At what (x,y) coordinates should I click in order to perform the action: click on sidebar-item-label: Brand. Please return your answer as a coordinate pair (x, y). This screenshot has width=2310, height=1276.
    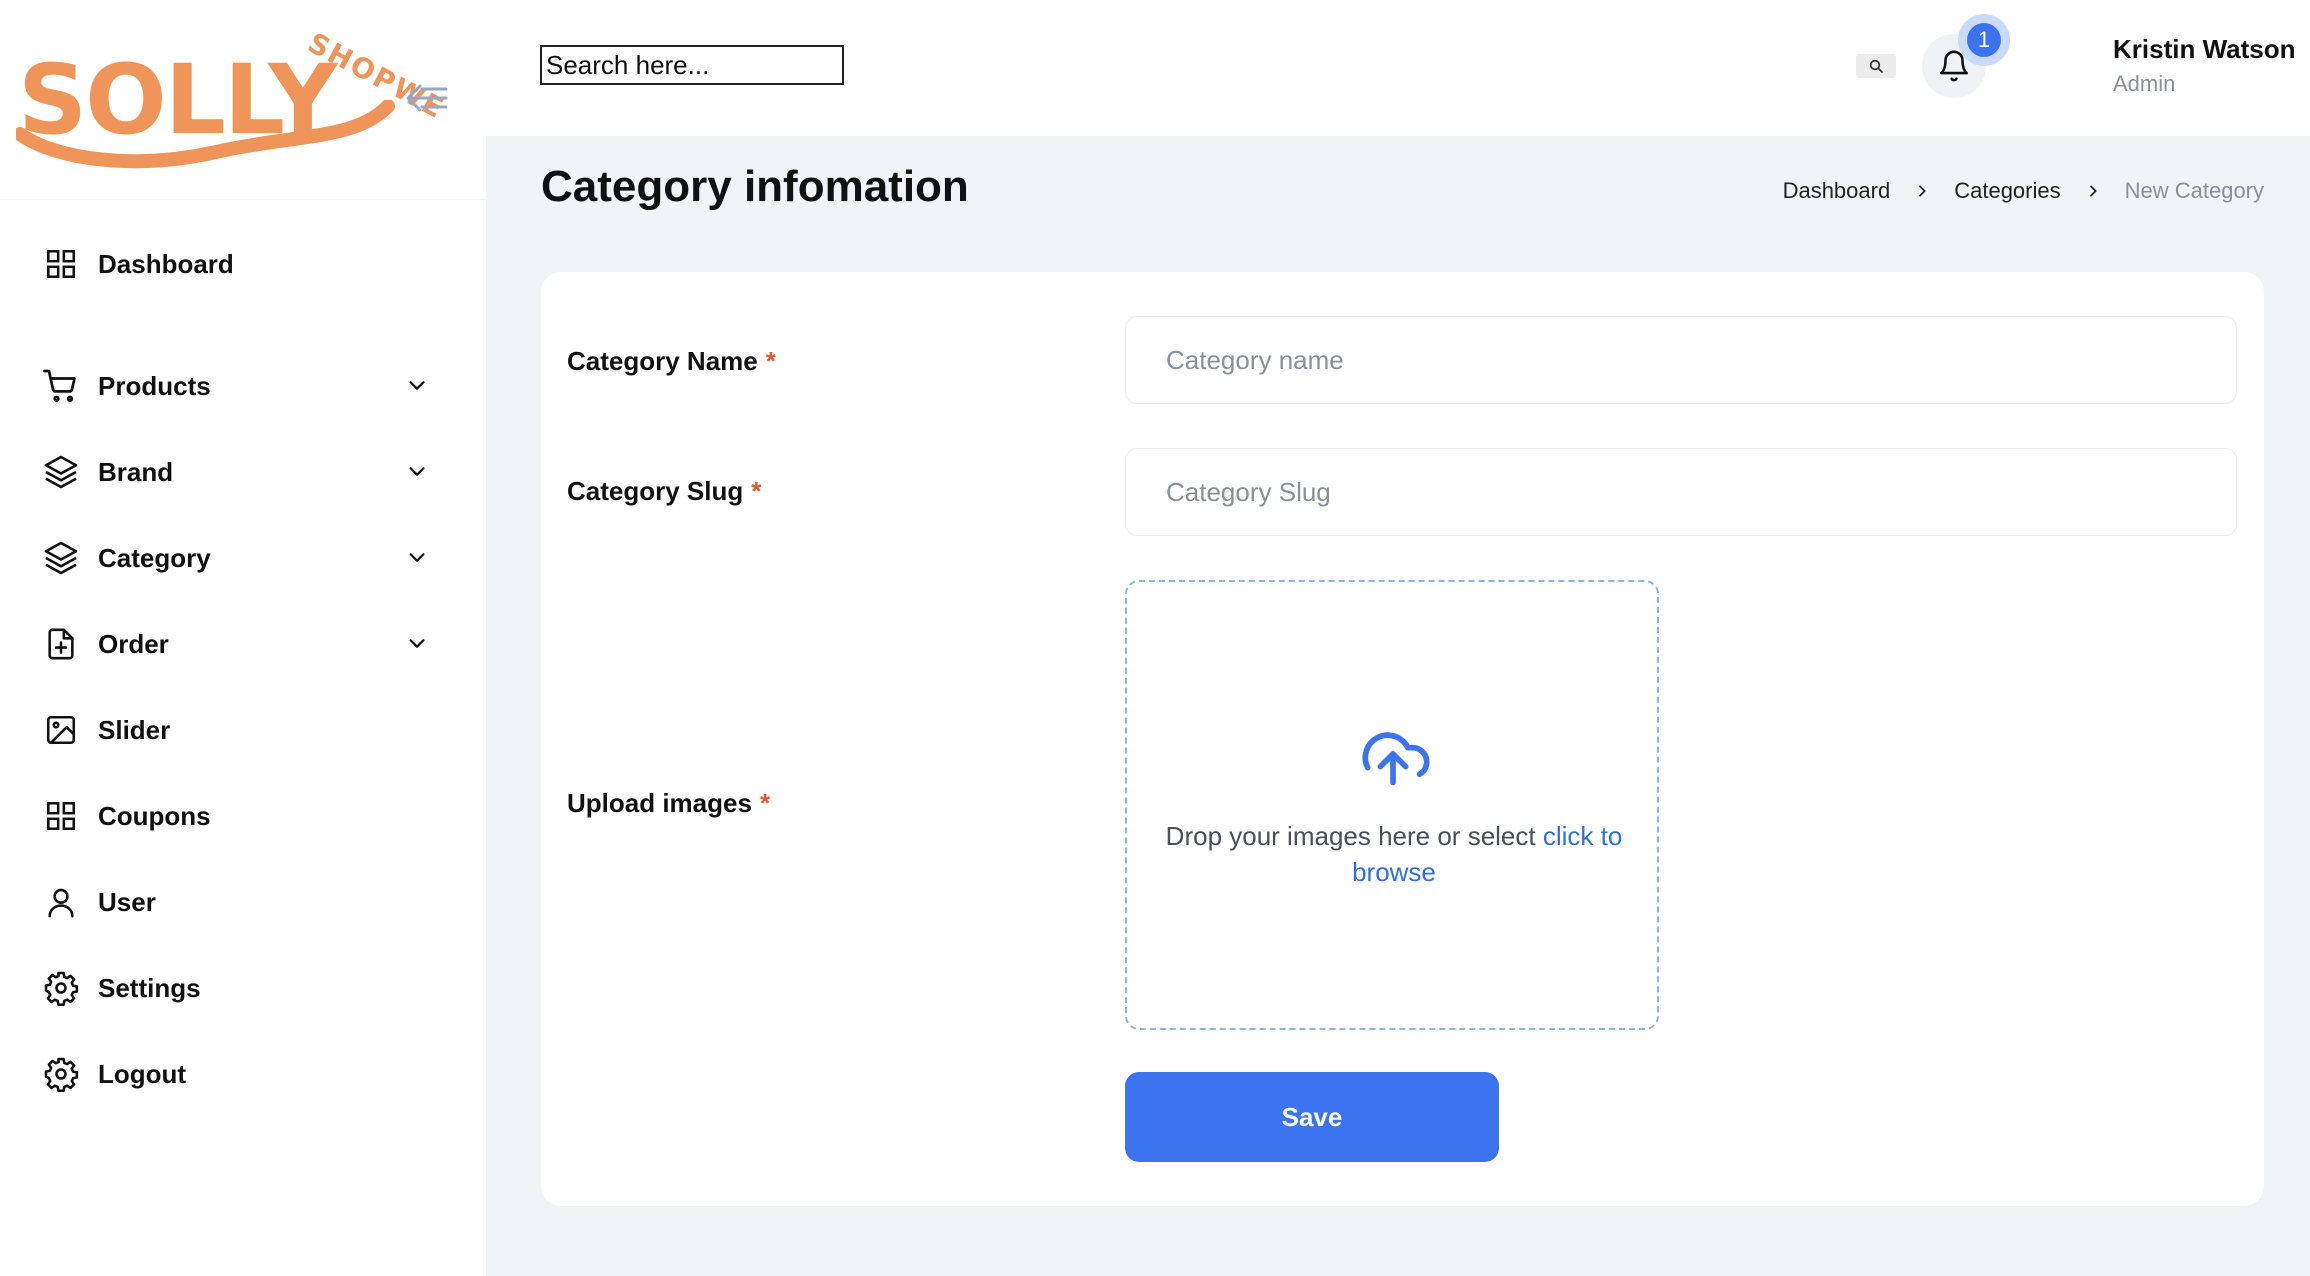
    Looking at the image, I should click on (136, 471).